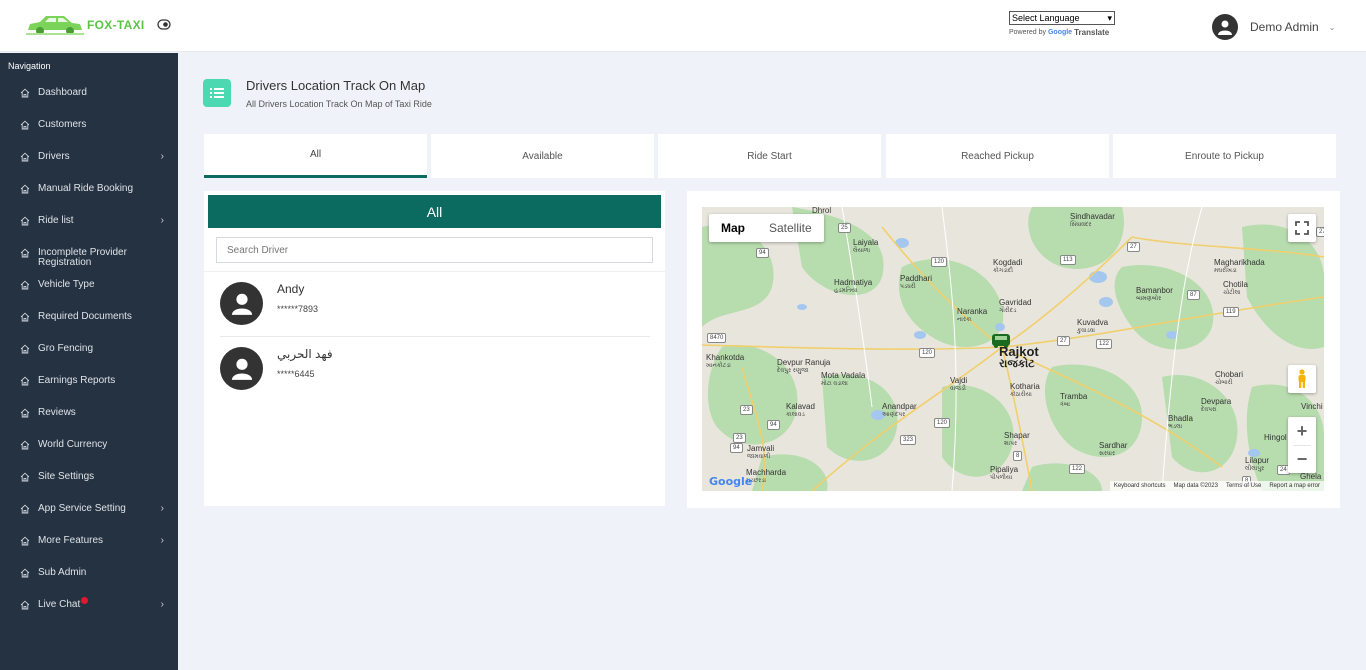 This screenshot has width=1366, height=670. What do you see at coordinates (1091, 32) in the screenshot?
I see `translate-link: Translate` at bounding box center [1091, 32].